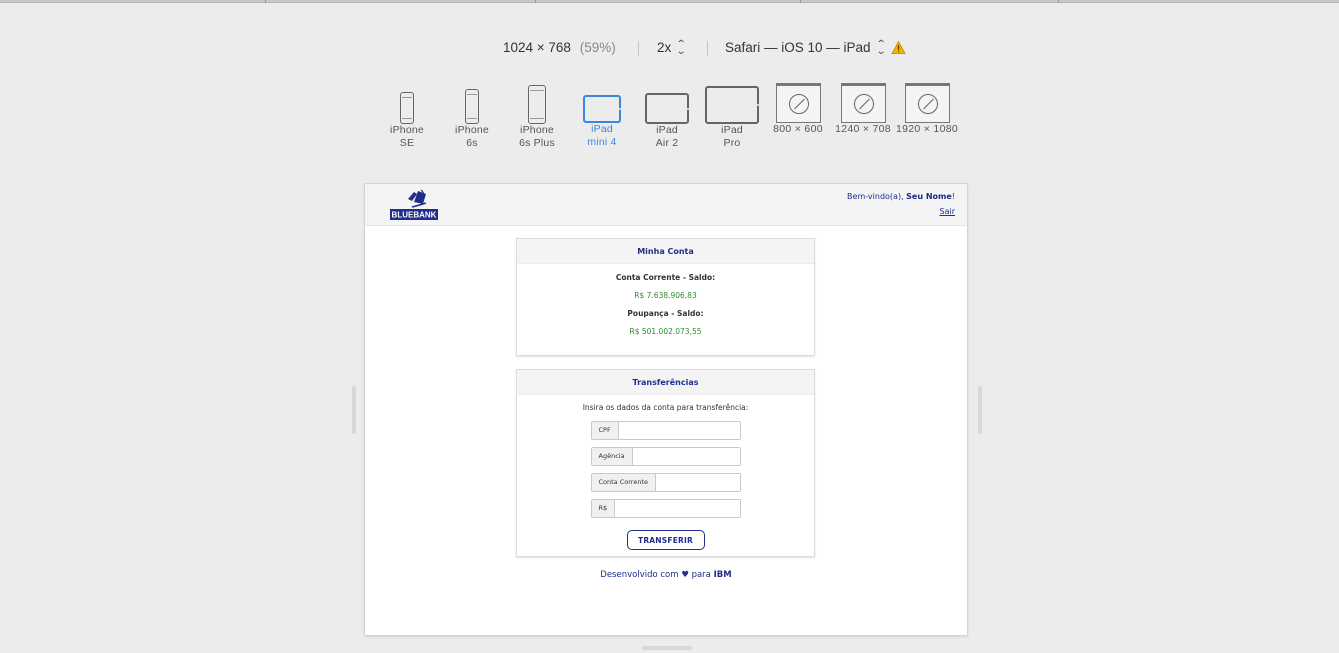  I want to click on device-label: 6s Plus, so click(537, 143).